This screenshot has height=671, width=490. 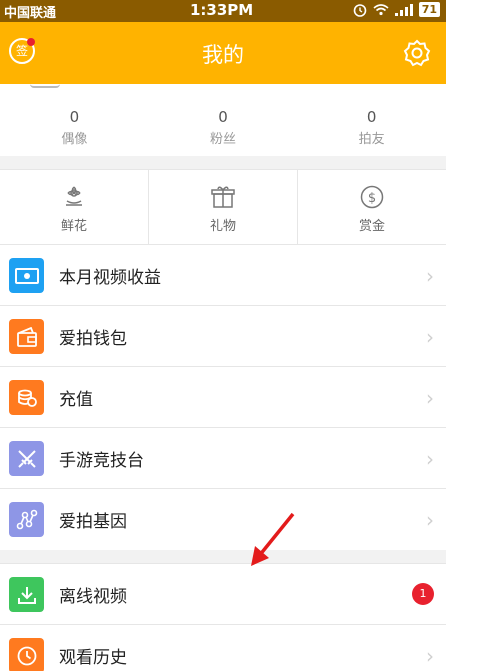 I want to click on top-header: 签 我的, so click(x=223, y=53).